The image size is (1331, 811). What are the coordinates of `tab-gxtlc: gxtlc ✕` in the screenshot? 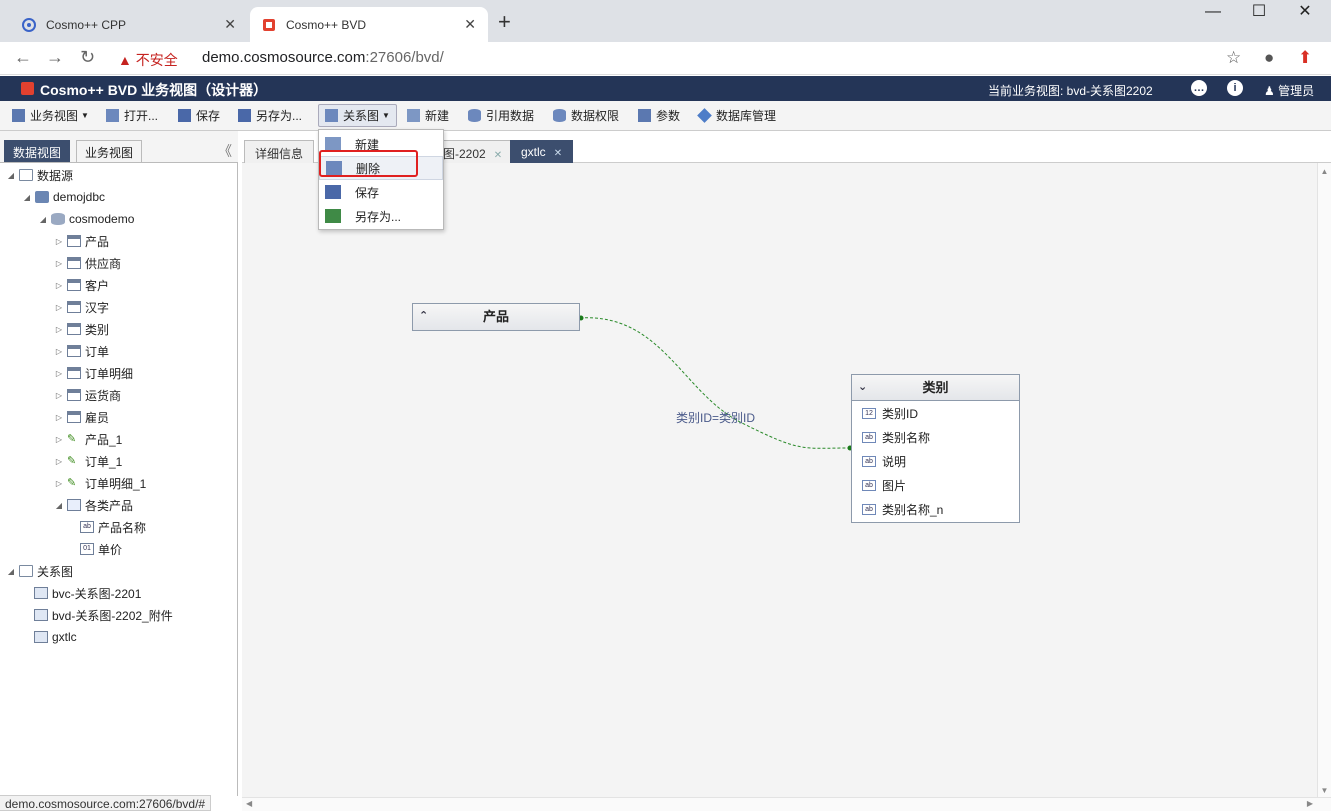 It's located at (542, 151).